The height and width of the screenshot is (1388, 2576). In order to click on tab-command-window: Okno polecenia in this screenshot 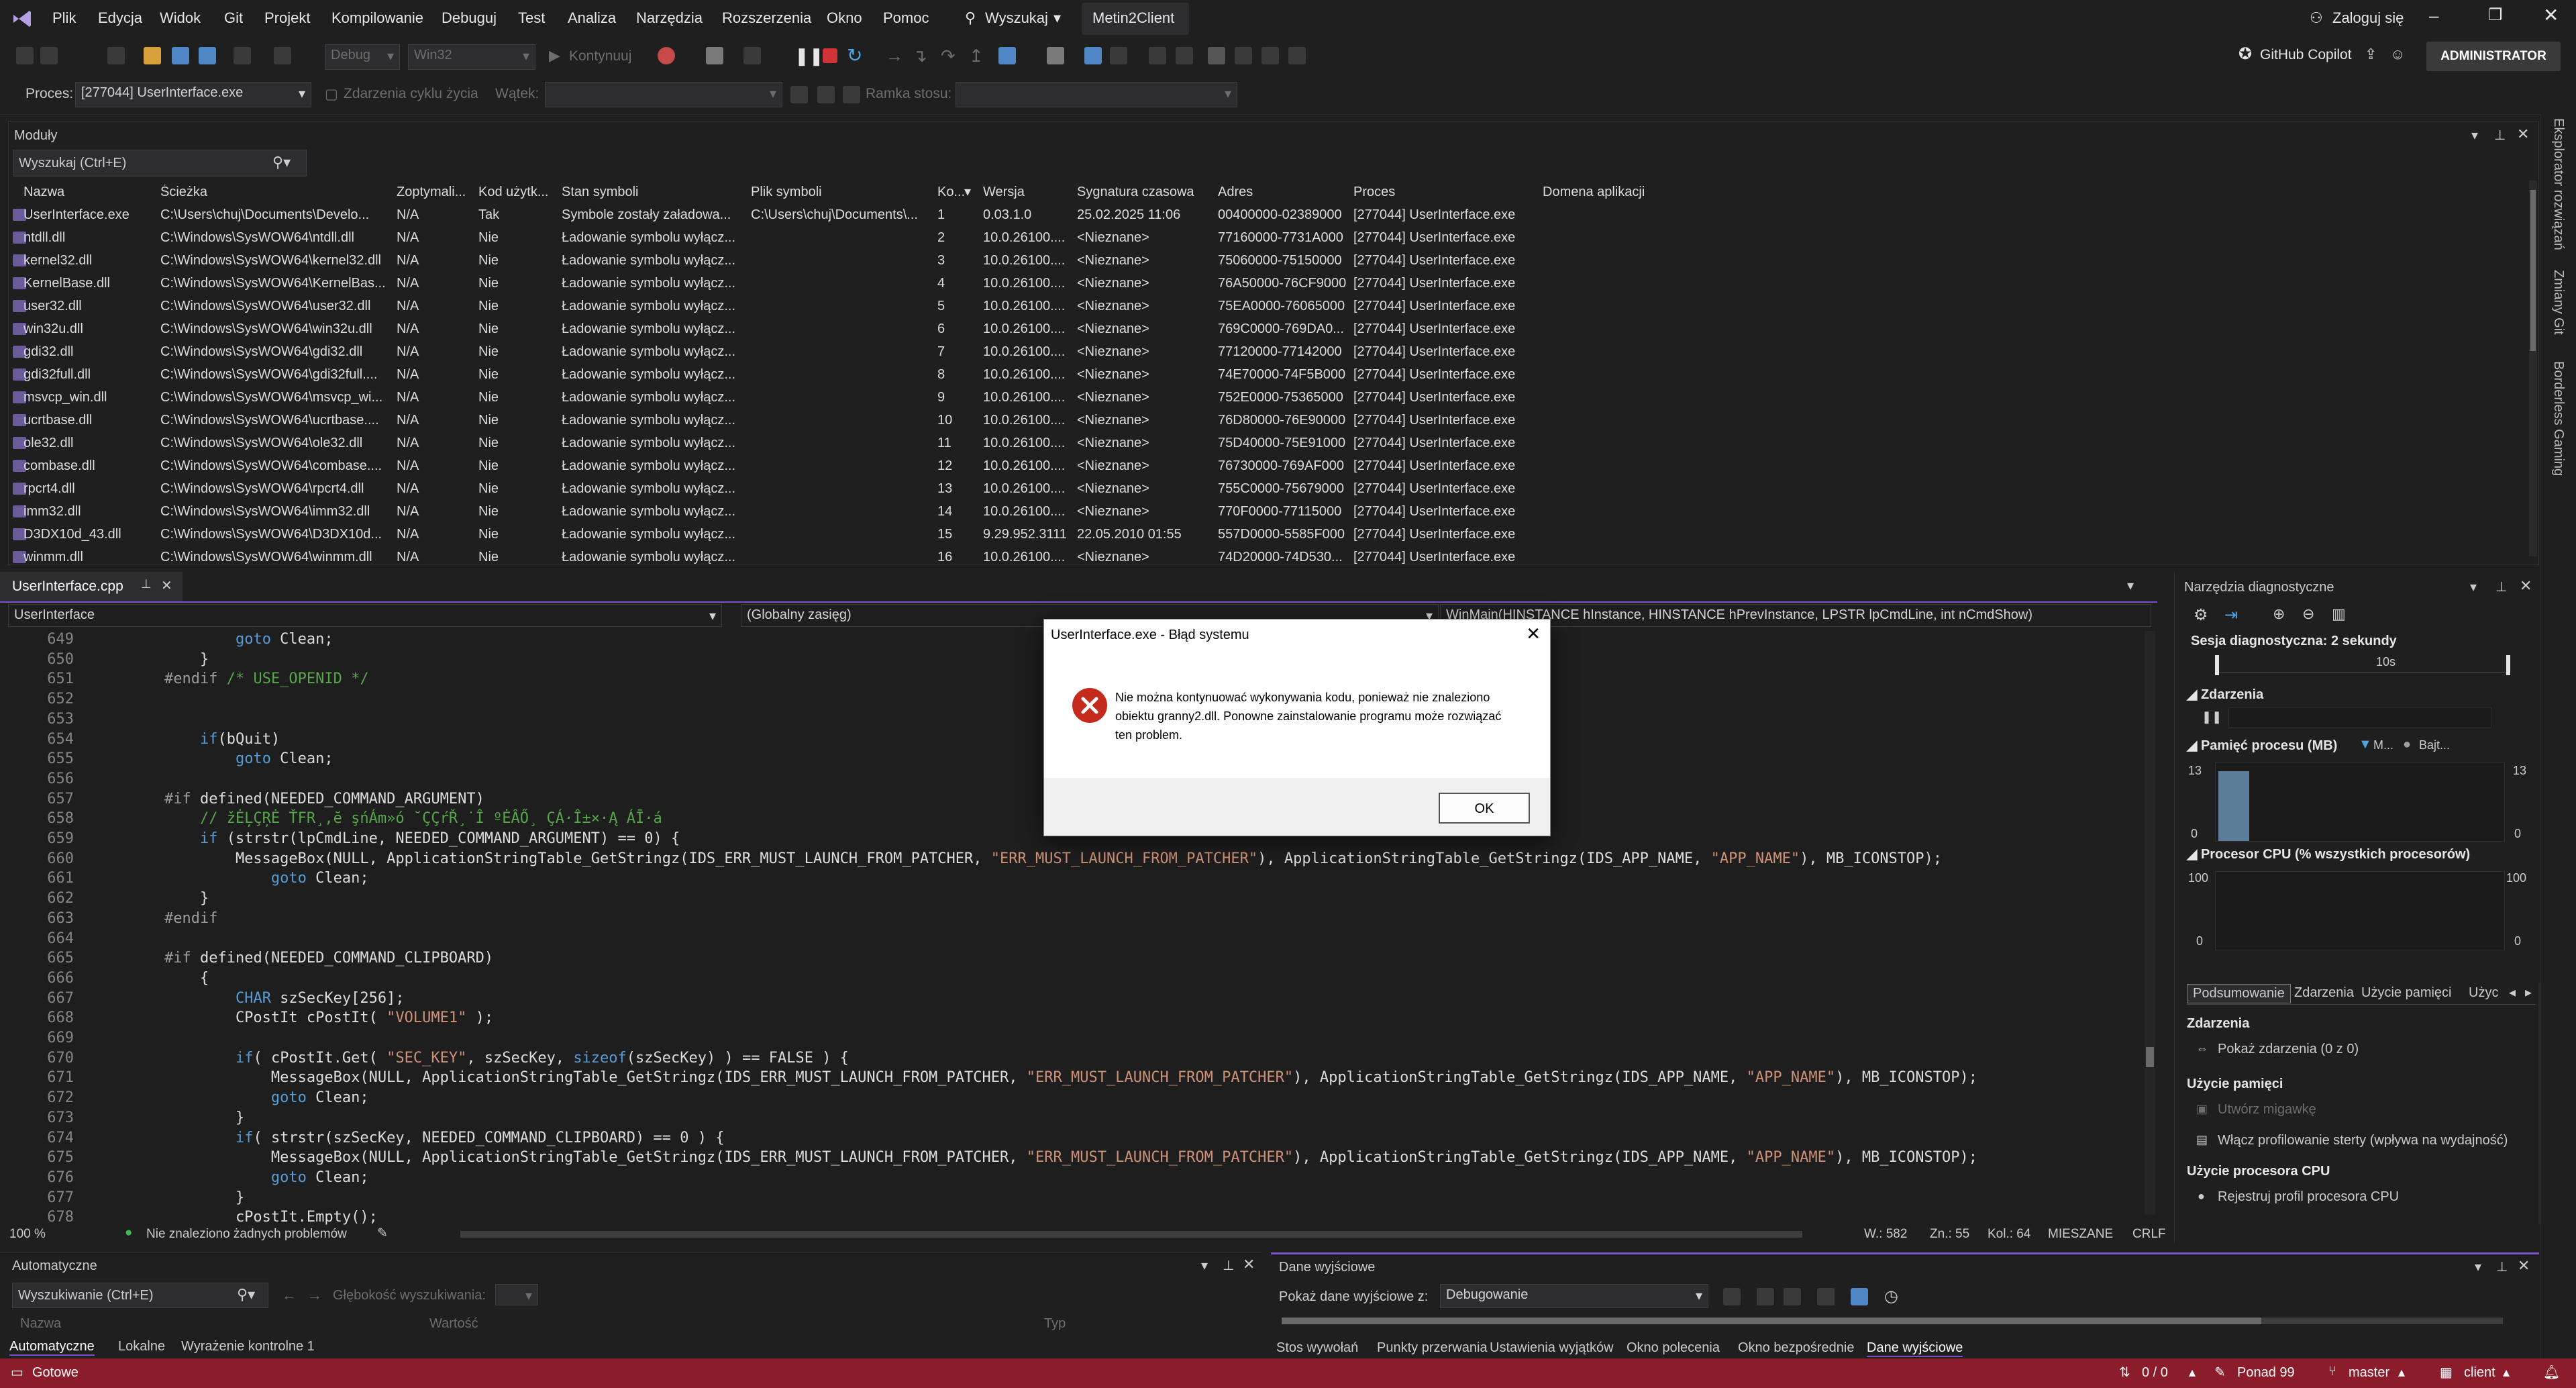, I will do `click(1673, 1348)`.